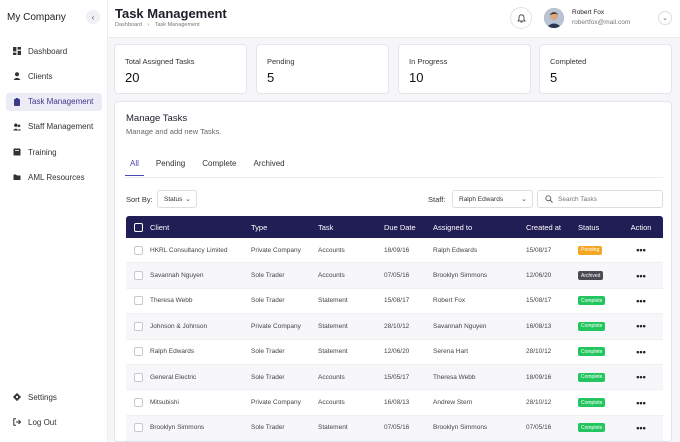 Image resolution: width=680 pixels, height=442 pixels. I want to click on tab-all: All, so click(134, 165).